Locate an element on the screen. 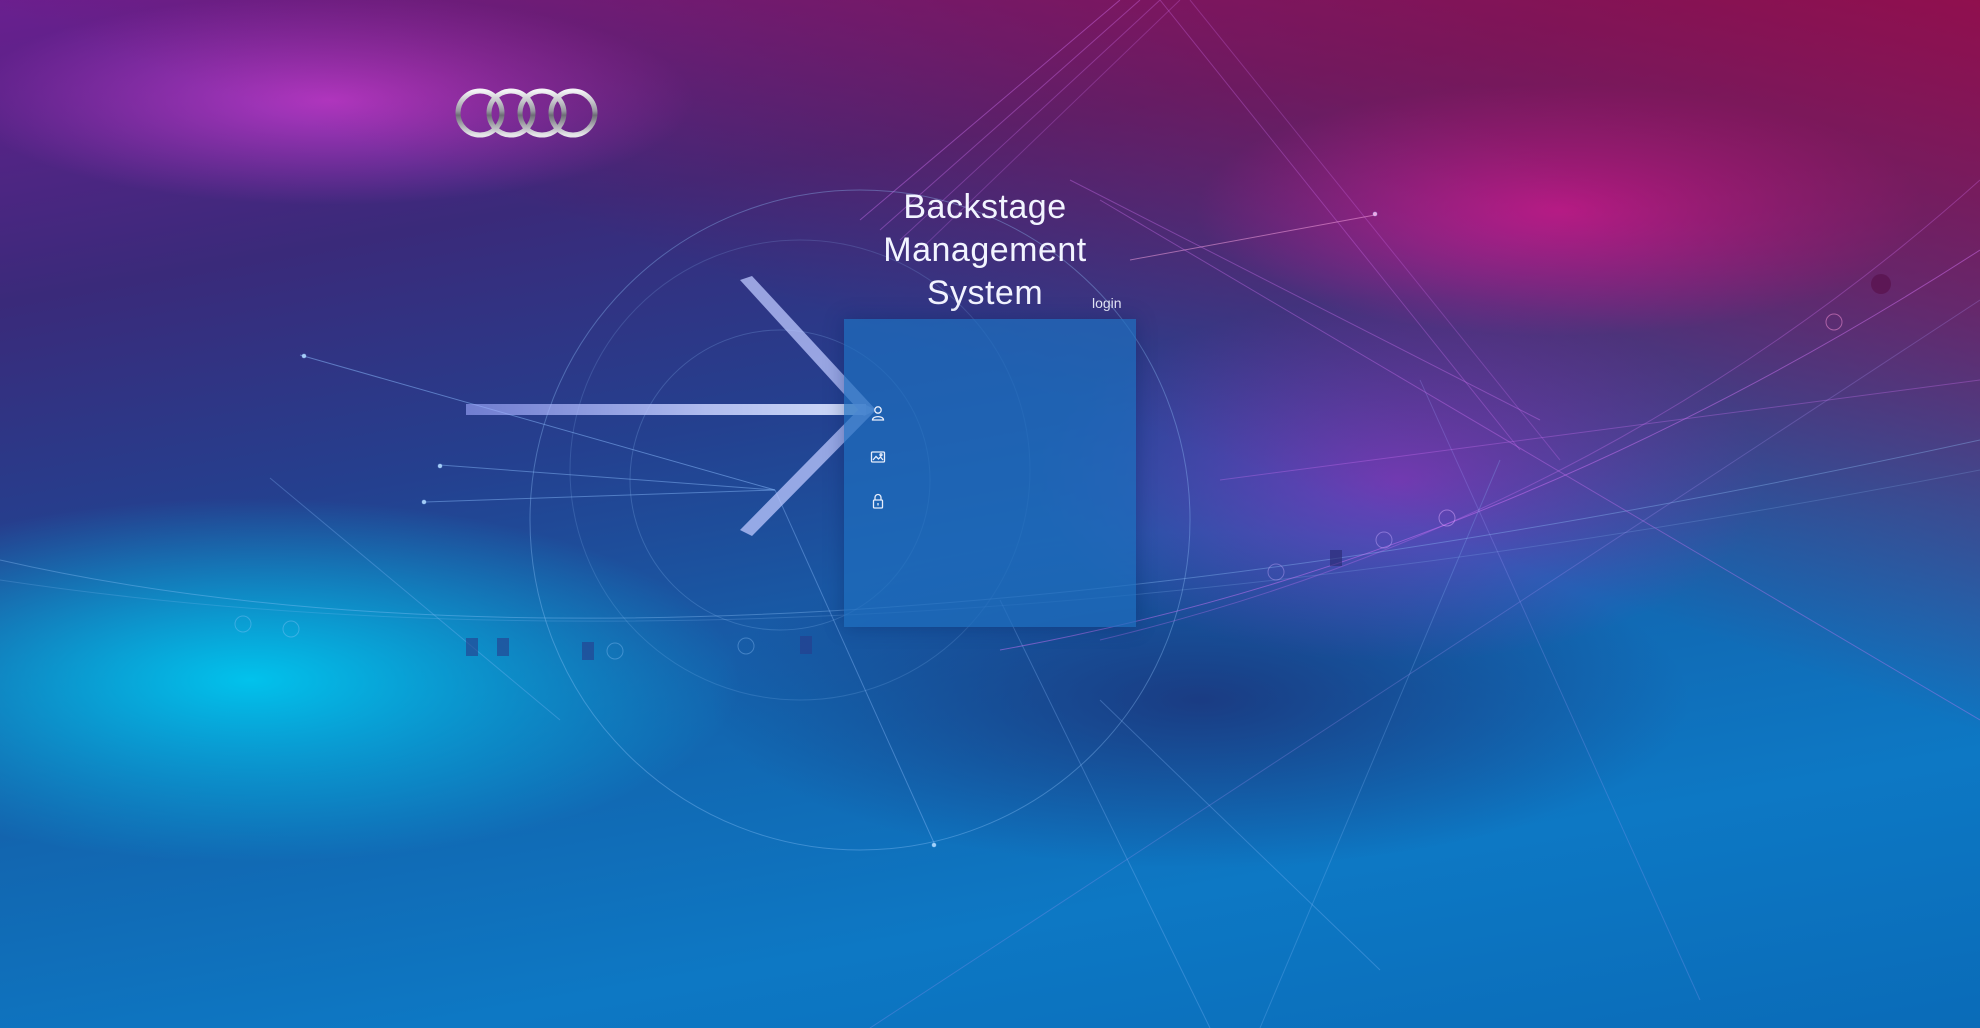 The image size is (1980, 1028). user-icon is located at coordinates (878, 413).